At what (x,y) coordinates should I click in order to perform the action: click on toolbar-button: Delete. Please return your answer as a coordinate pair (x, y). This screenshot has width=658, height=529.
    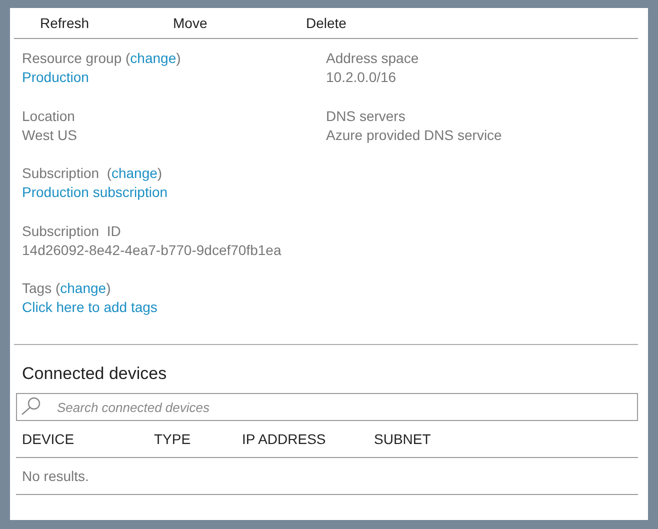
    Looking at the image, I should click on (372, 23).